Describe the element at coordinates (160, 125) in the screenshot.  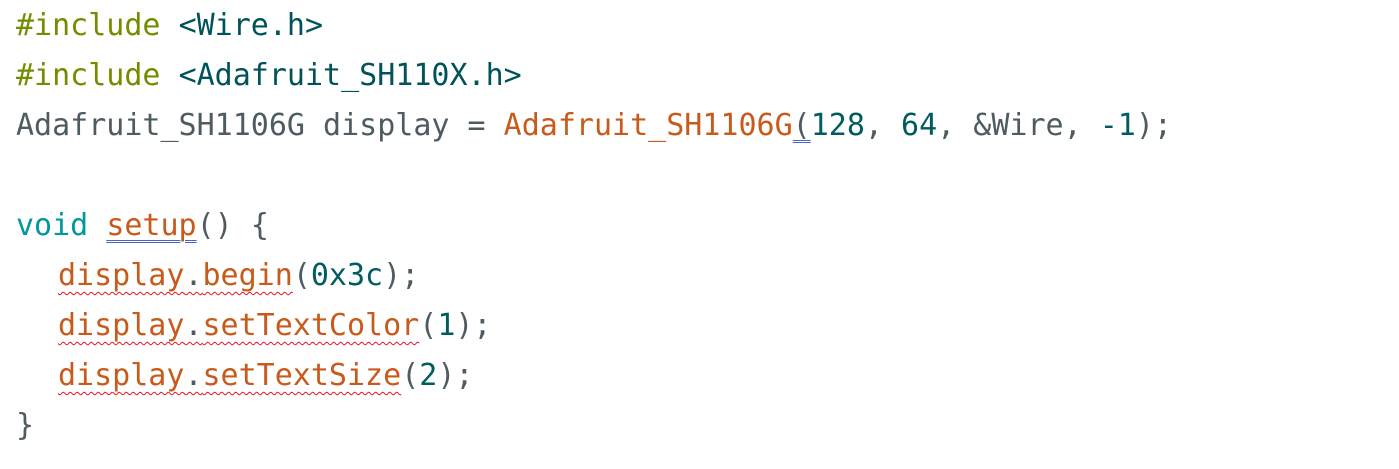
I see `type-name: Adafruit_SH1106G` at that location.